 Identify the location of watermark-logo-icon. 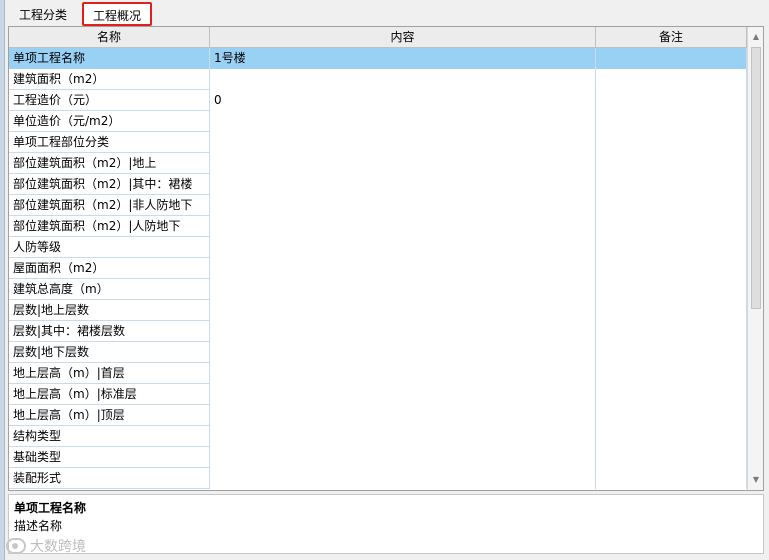
(16, 546).